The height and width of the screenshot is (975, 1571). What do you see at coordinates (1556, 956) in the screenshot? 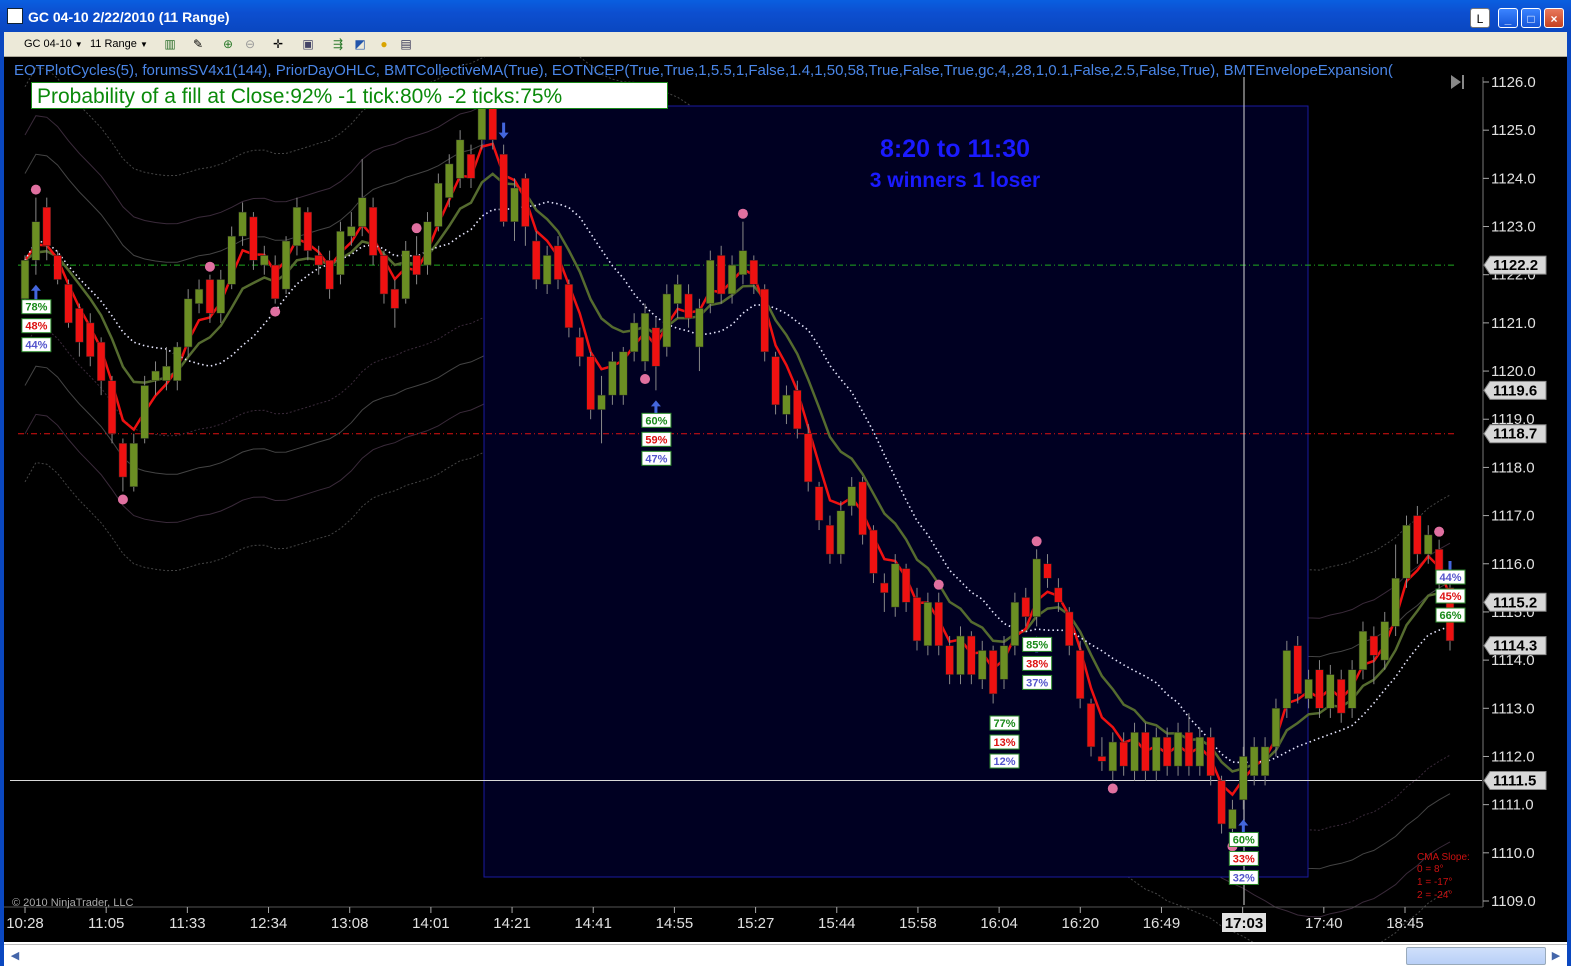
I see `scroll-right-icon: ▶` at bounding box center [1556, 956].